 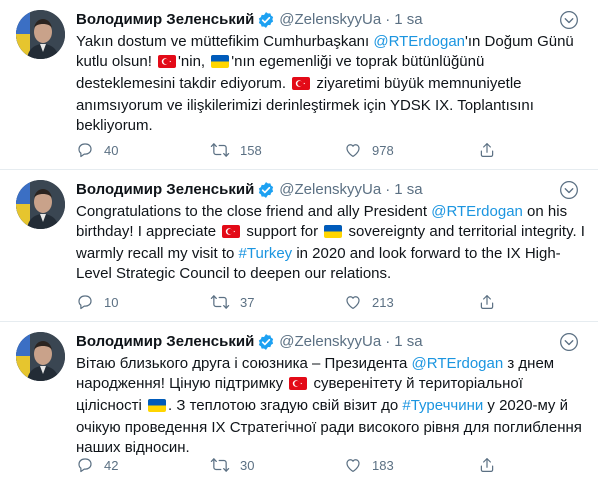 I want to click on retweet-count: 37, so click(x=247, y=302).